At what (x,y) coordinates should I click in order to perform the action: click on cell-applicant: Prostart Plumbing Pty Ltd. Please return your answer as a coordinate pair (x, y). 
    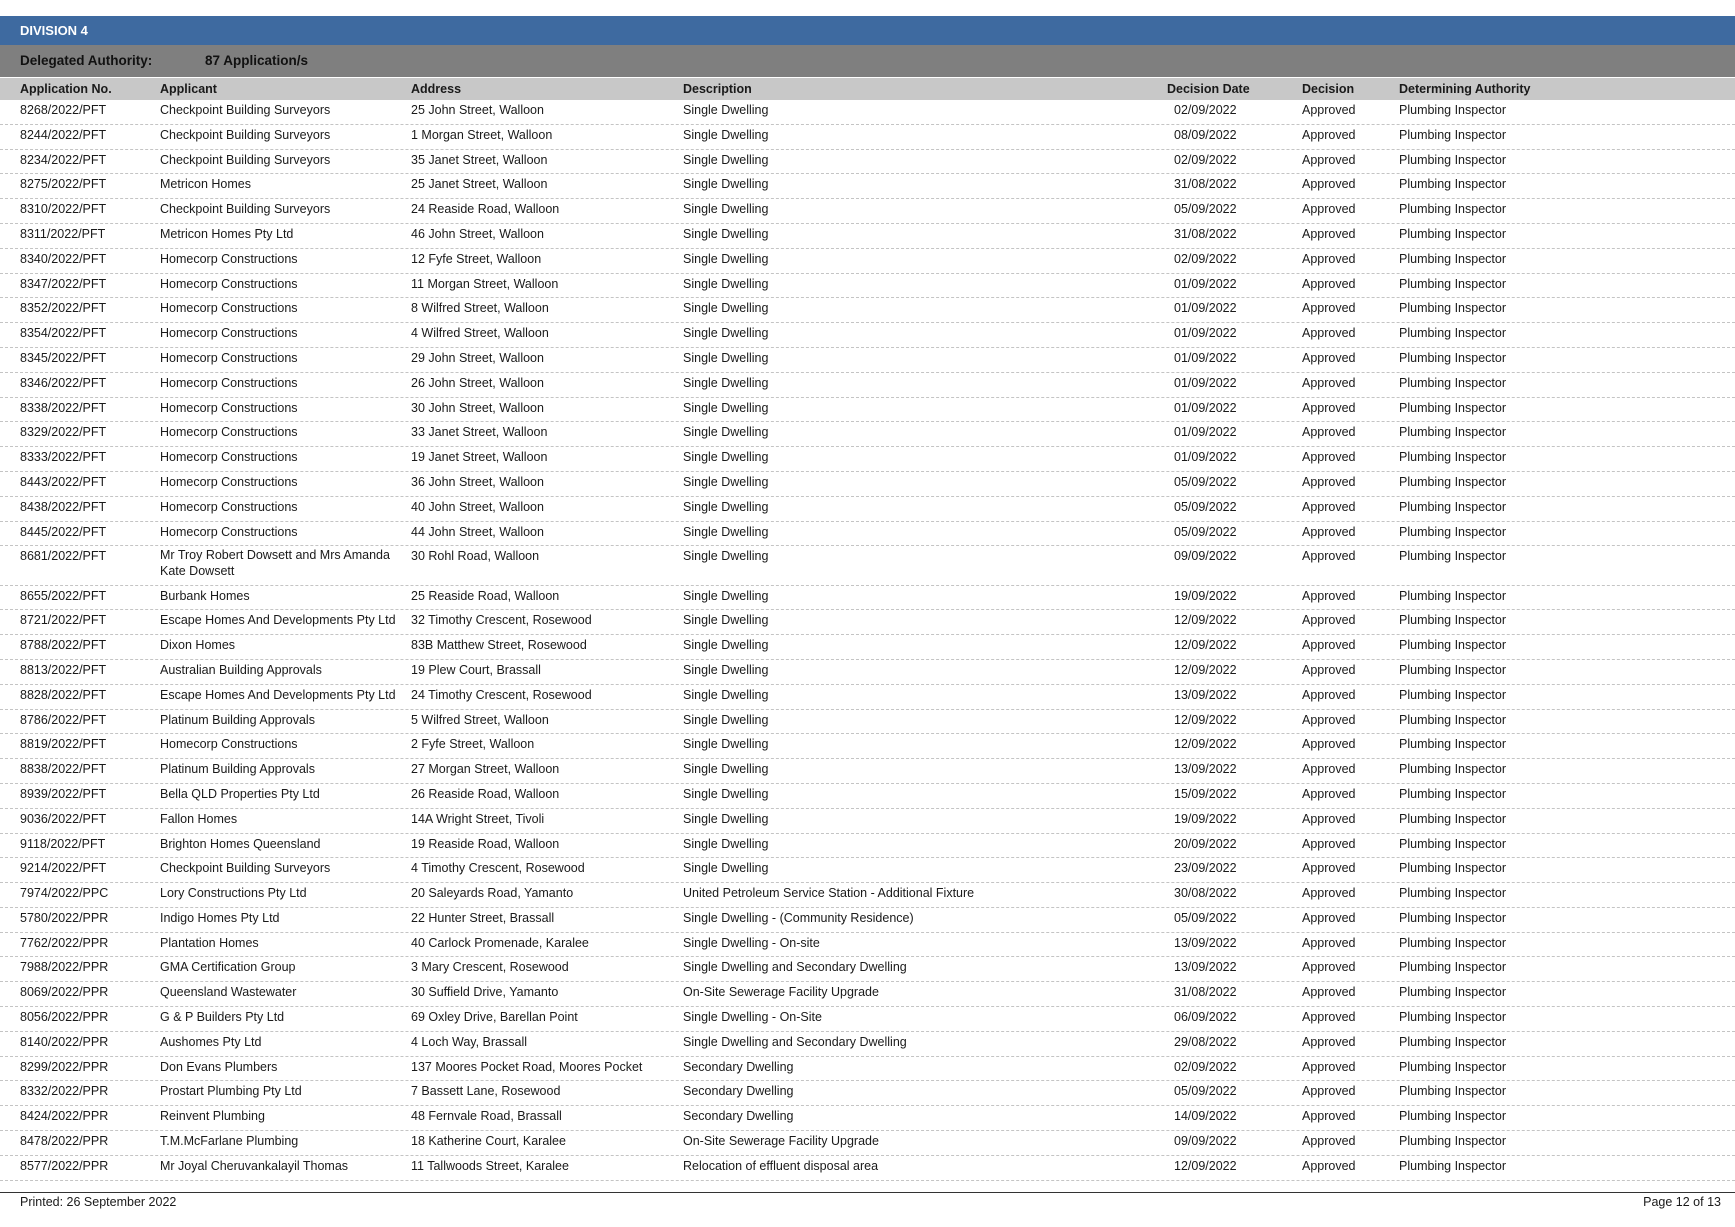
    Looking at the image, I should click on (231, 1091).